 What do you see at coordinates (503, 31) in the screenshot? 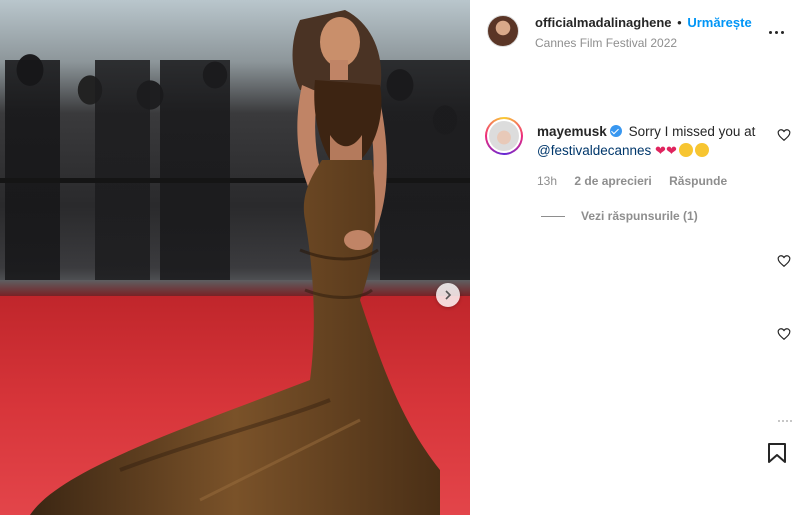
I see `author-avatar` at bounding box center [503, 31].